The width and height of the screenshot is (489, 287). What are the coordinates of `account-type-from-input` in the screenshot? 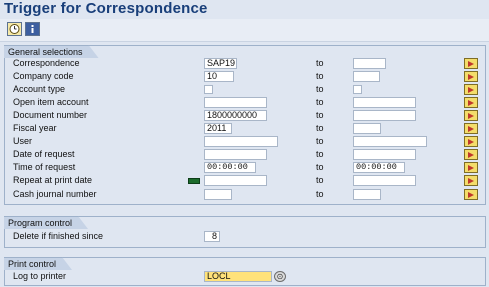 It's located at (208, 89).